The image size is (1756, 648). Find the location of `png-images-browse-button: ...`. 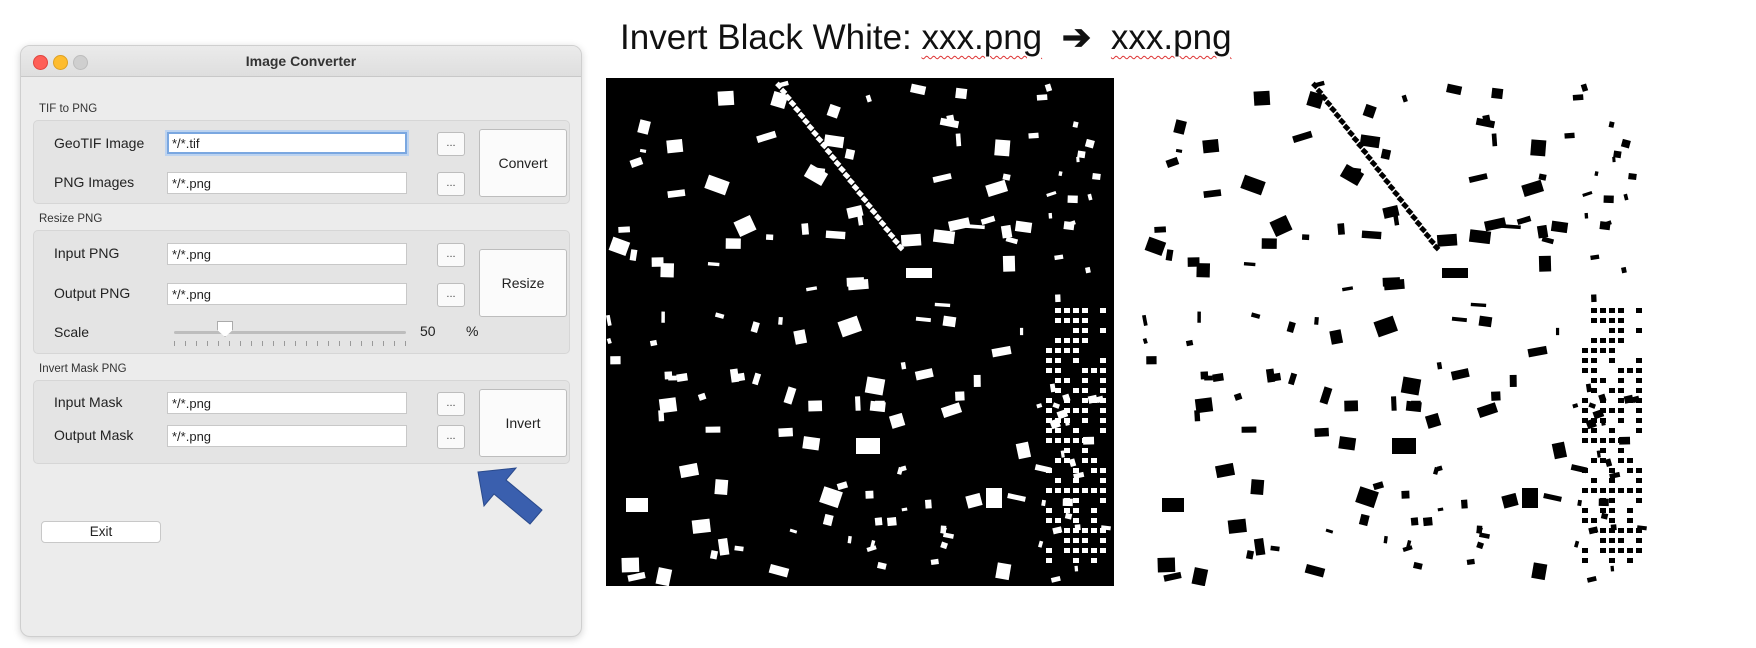

png-images-browse-button: ... is located at coordinates (451, 184).